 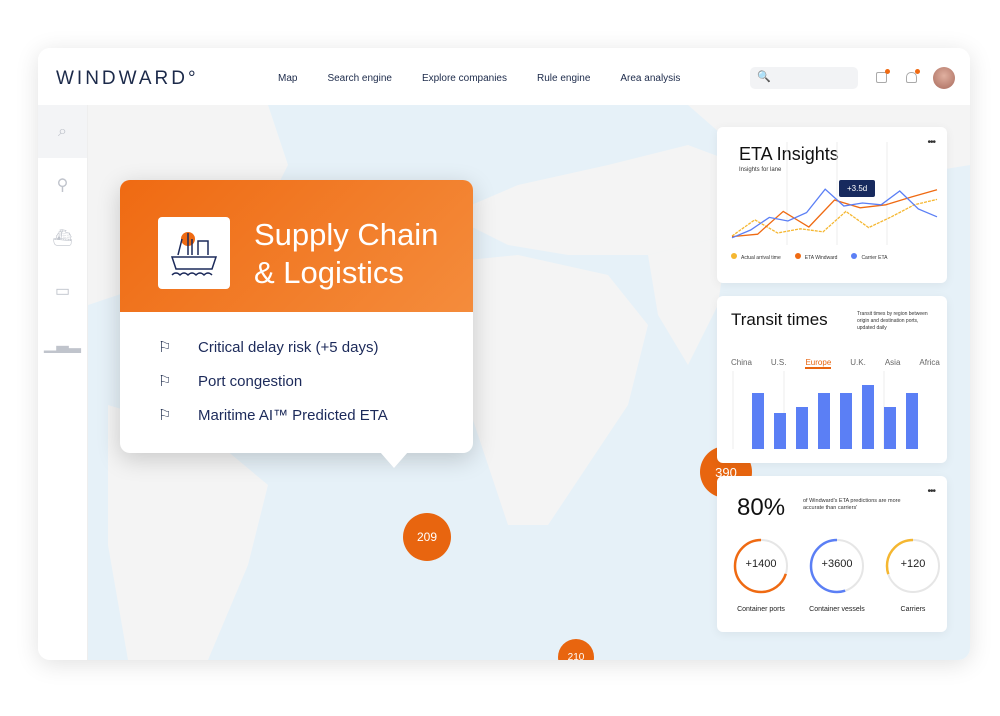 What do you see at coordinates (913, 76) in the screenshot?
I see `bell-icon` at bounding box center [913, 76].